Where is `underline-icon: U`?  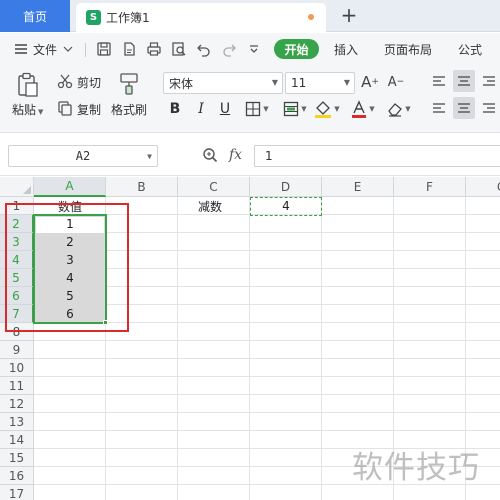 underline-icon: U is located at coordinates (225, 109).